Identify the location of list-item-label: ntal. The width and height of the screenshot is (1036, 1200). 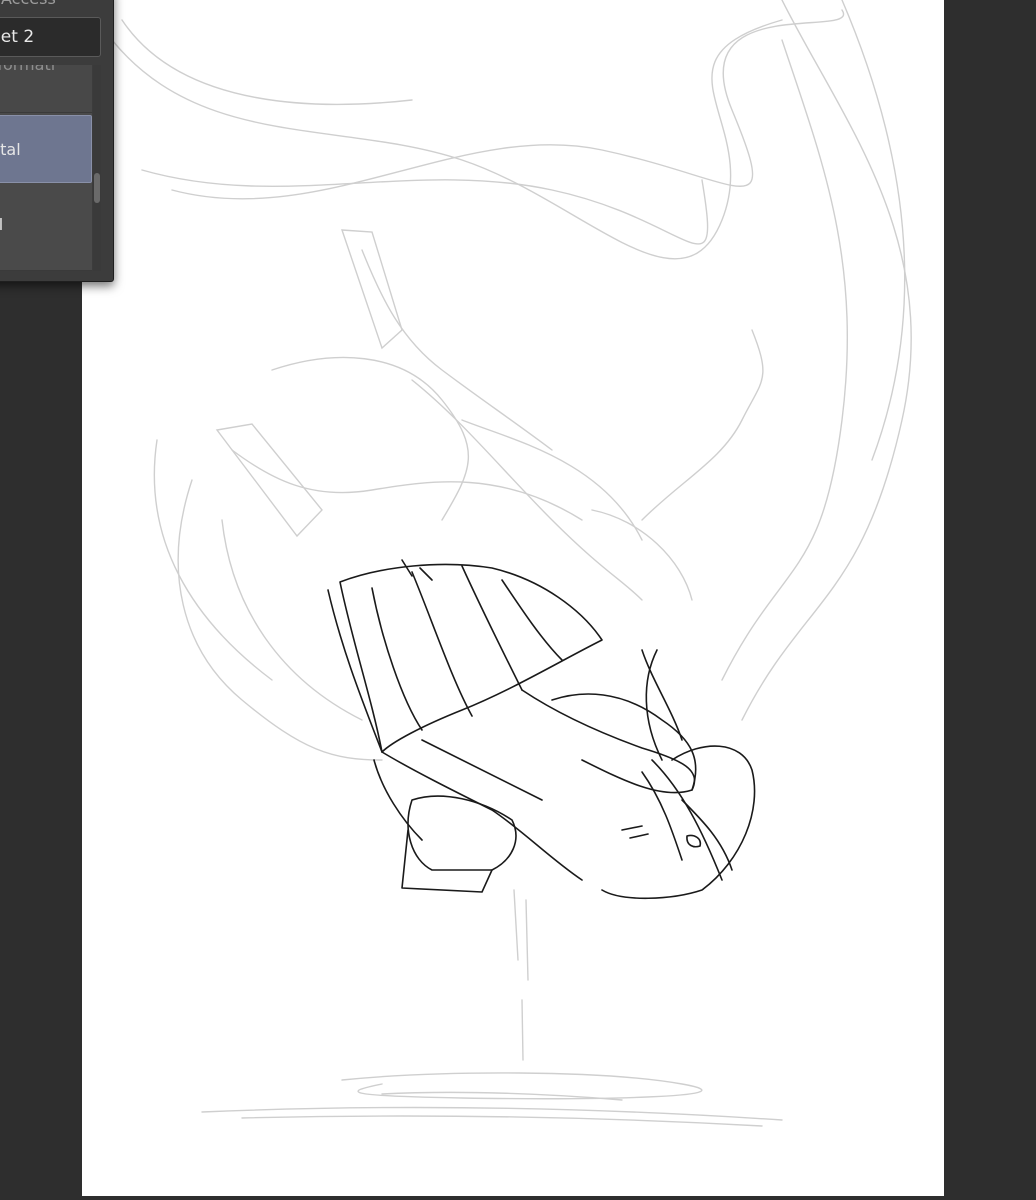
(10, 149).